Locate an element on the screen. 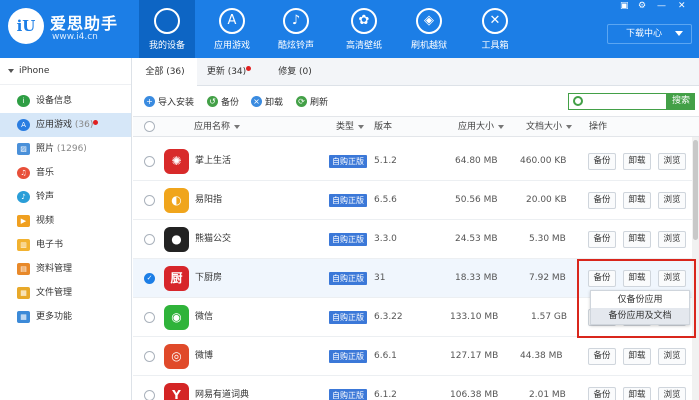 The width and height of the screenshot is (699, 400). nav-label: 酷炫铃声 is located at coordinates (295, 46).